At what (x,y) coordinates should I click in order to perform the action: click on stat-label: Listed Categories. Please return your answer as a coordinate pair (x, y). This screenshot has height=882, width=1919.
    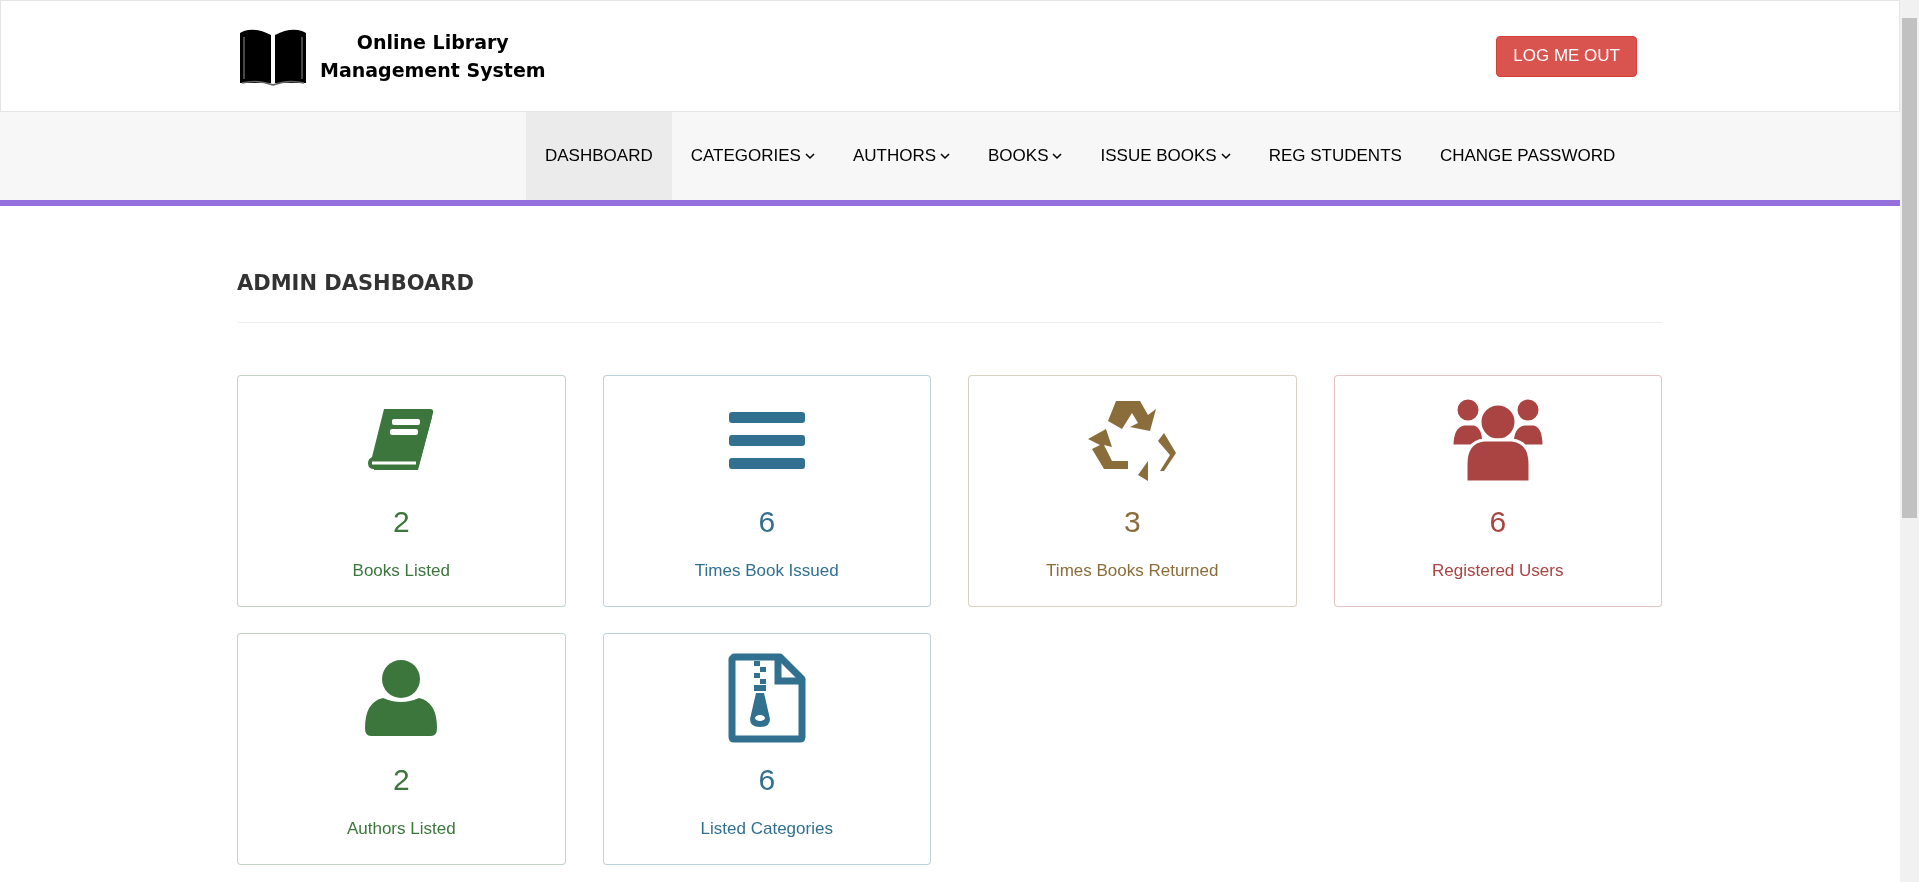
    Looking at the image, I should click on (766, 828).